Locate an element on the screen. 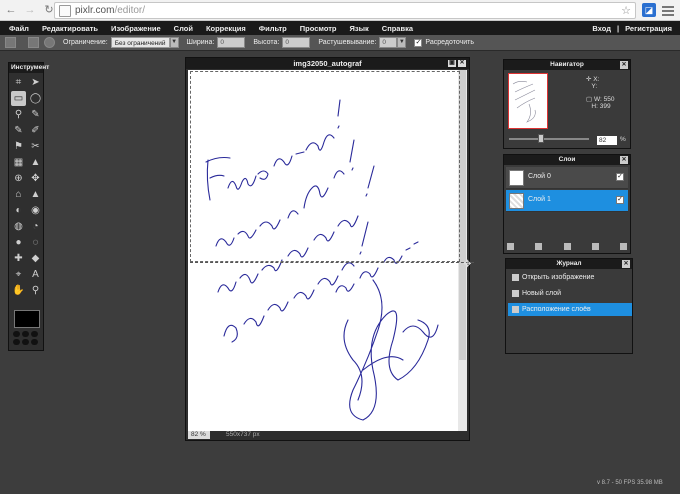  menu-item: Просмотр is located at coordinates (318, 28).